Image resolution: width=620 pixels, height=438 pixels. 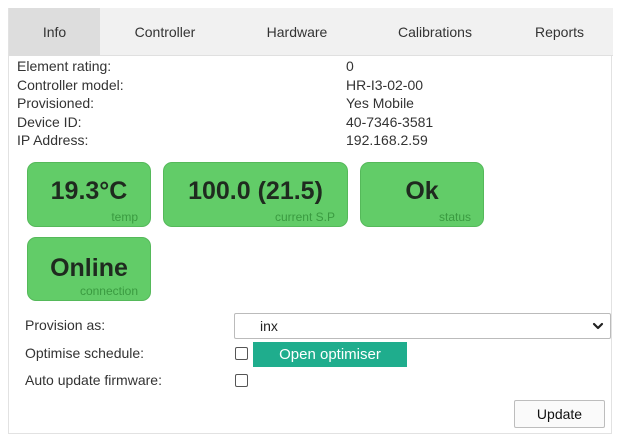 What do you see at coordinates (65, 325) in the screenshot?
I see `provision-as-label: Provision as:` at bounding box center [65, 325].